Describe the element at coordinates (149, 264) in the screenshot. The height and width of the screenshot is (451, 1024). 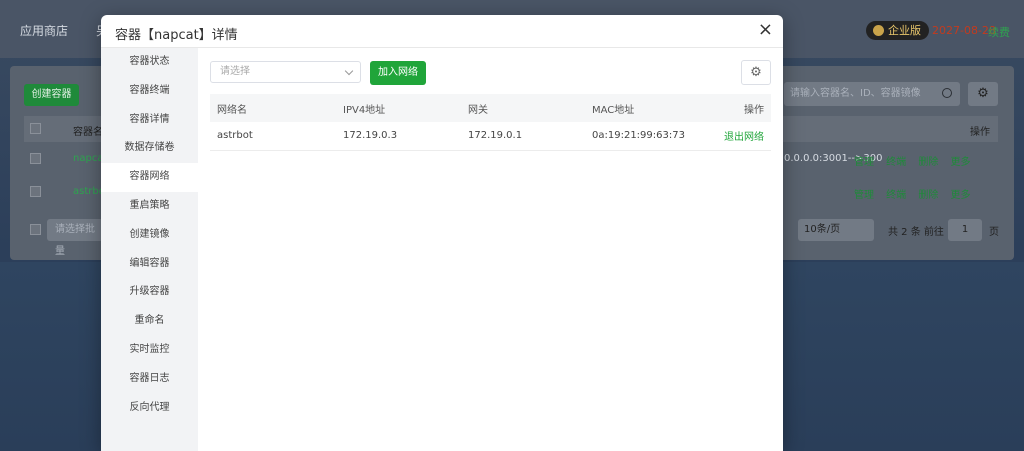
I see `sidebar-item-edit-container: 编辑容器` at that location.